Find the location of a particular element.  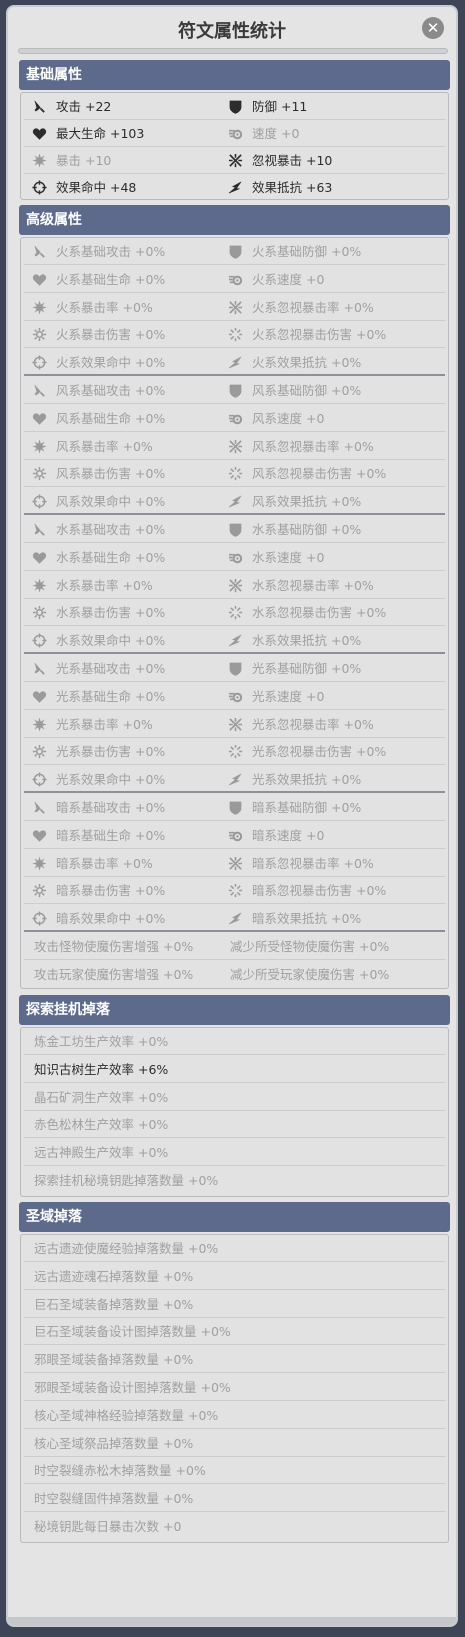

drop-label: 巨石圣域装备掉落数量 +0% is located at coordinates (114, 1304).